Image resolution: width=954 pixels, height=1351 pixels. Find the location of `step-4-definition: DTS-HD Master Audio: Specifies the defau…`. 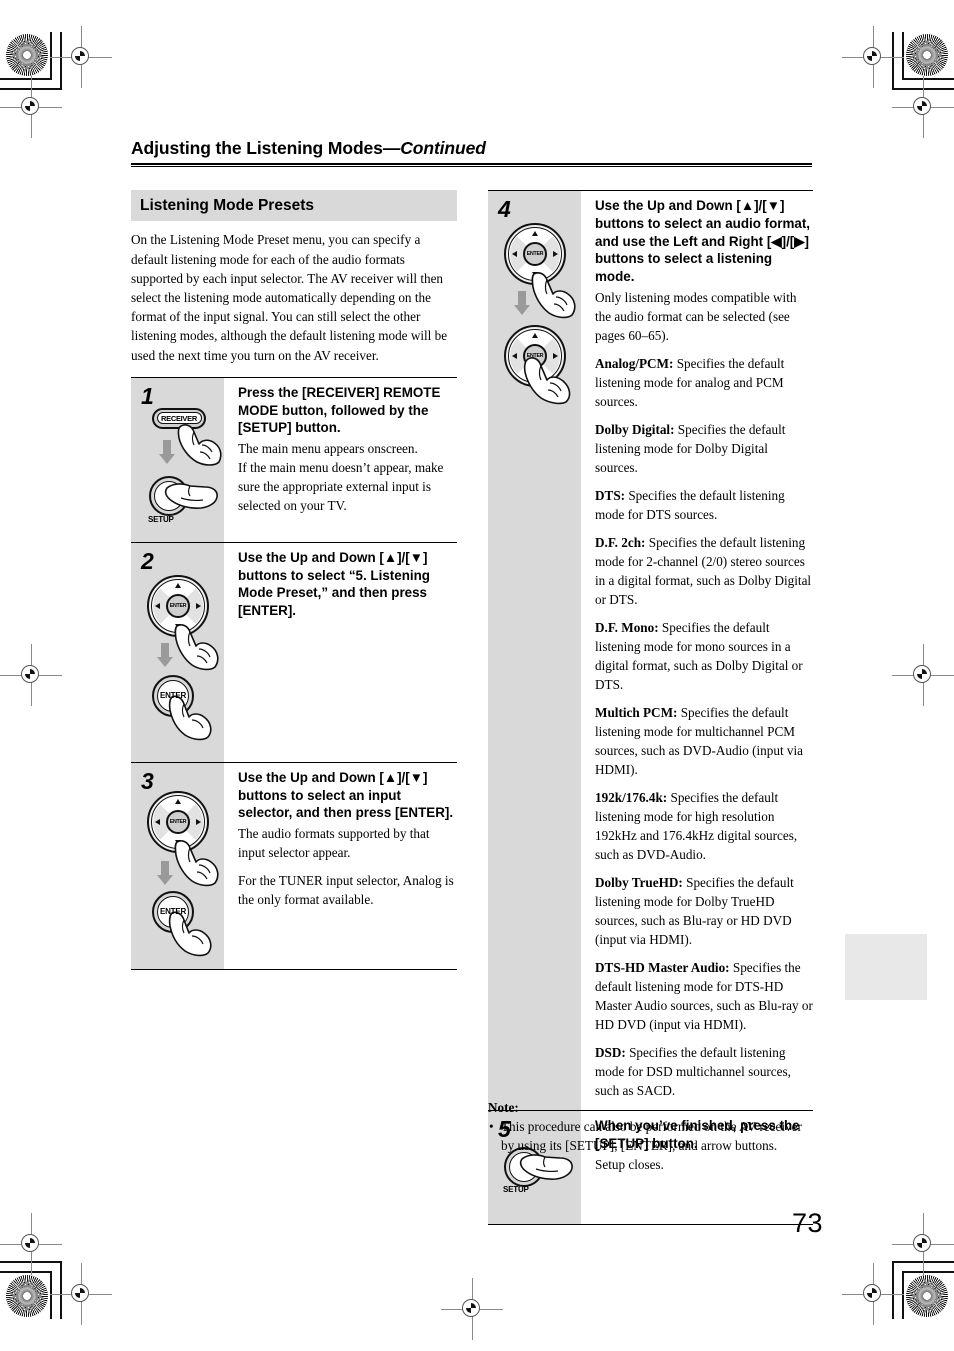

step-4-definition: DTS-HD Master Audio: Specifies the defau… is located at coordinates (704, 996).